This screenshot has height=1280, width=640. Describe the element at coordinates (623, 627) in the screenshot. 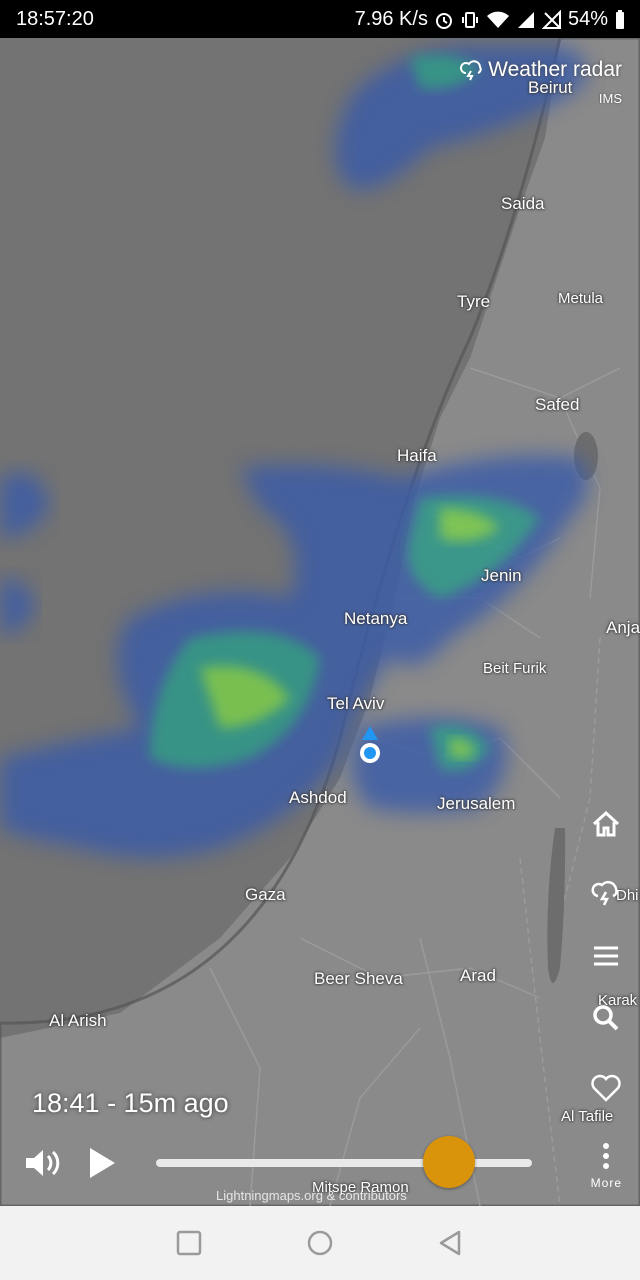

I see `city-label: Anja` at that location.